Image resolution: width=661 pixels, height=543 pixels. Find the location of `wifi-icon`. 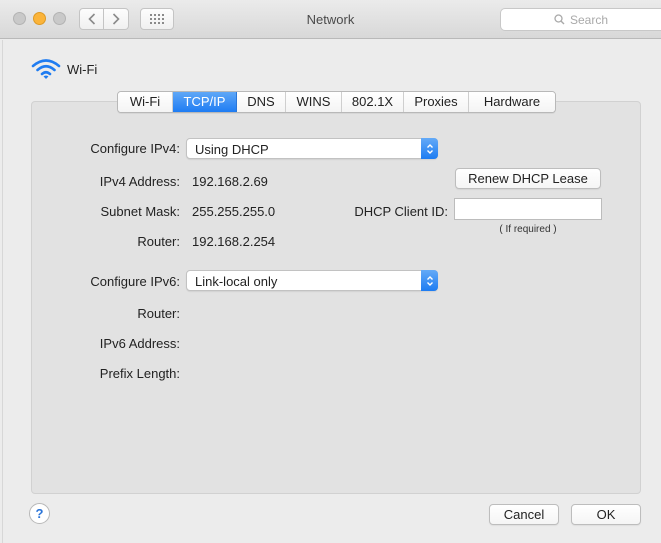

wifi-icon is located at coordinates (46, 69).